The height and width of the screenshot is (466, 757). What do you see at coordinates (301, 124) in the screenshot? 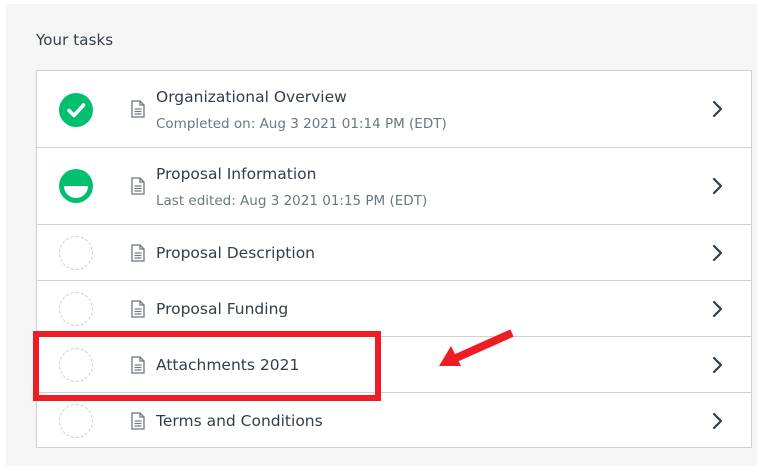
I see `task-status-text: Completed on: Aug 3 2021 01:14 PM (EDT)` at bounding box center [301, 124].